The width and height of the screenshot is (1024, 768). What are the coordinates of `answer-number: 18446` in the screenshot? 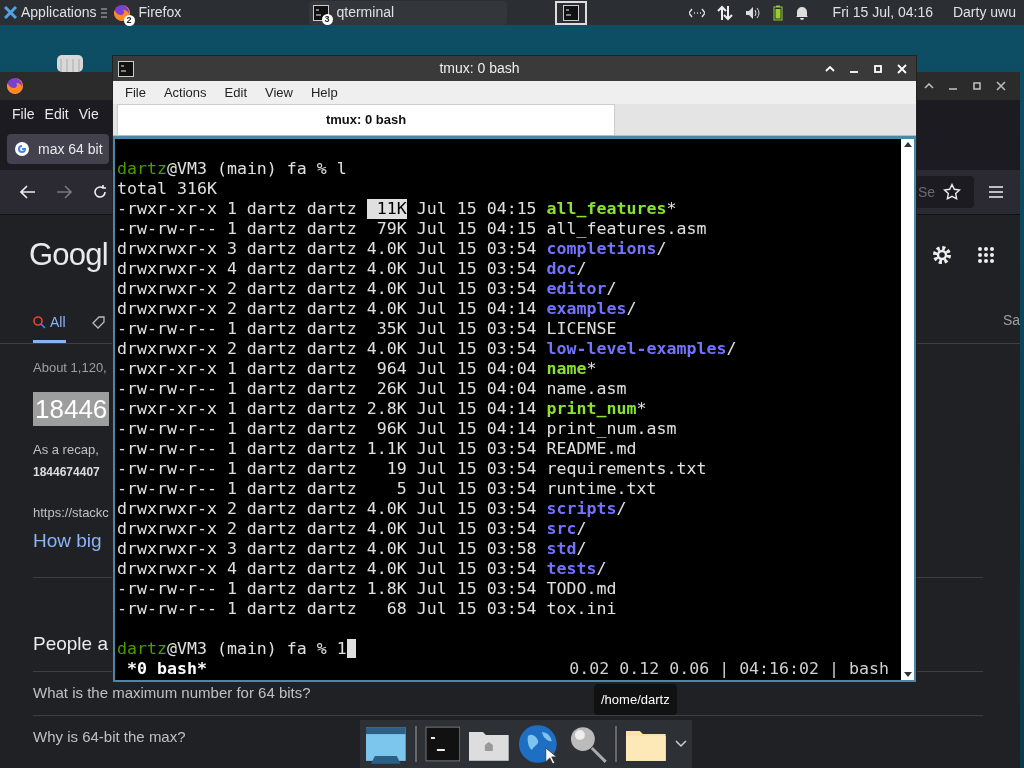 It's located at (71, 408).